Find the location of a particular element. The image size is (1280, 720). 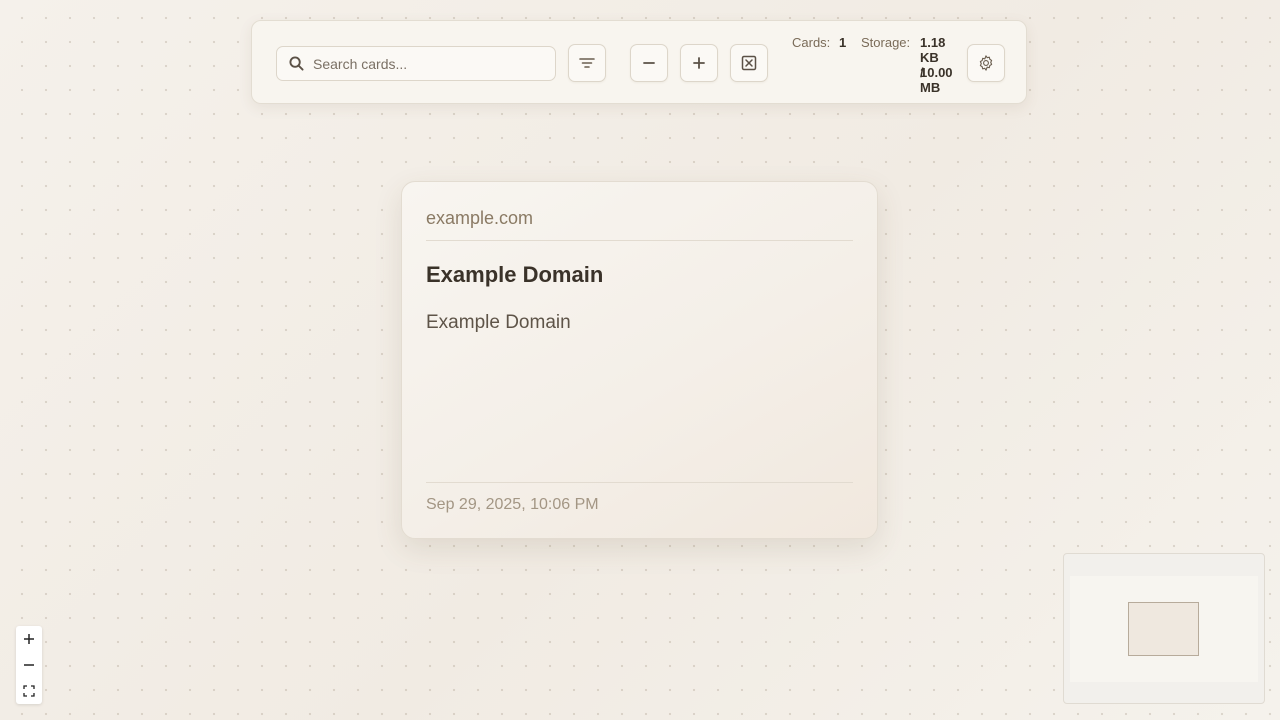

toolbar: Cards: 1 Storage: 1.18 KB / 10.00 MB is located at coordinates (639, 62).